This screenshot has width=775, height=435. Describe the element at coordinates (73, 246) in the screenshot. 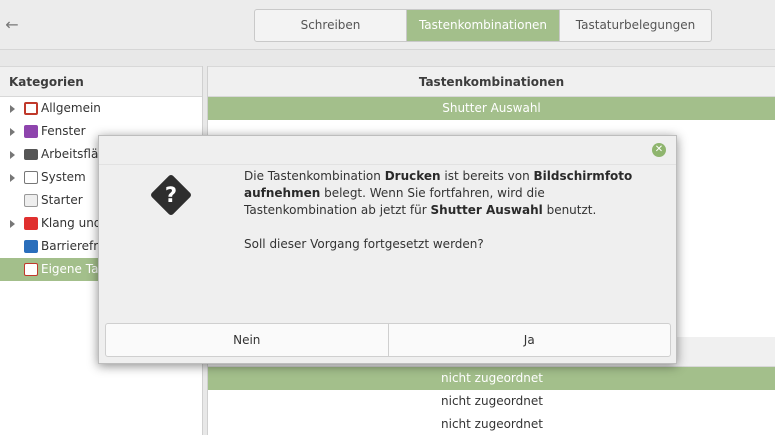

I see `category-label: Barrierefre` at that location.